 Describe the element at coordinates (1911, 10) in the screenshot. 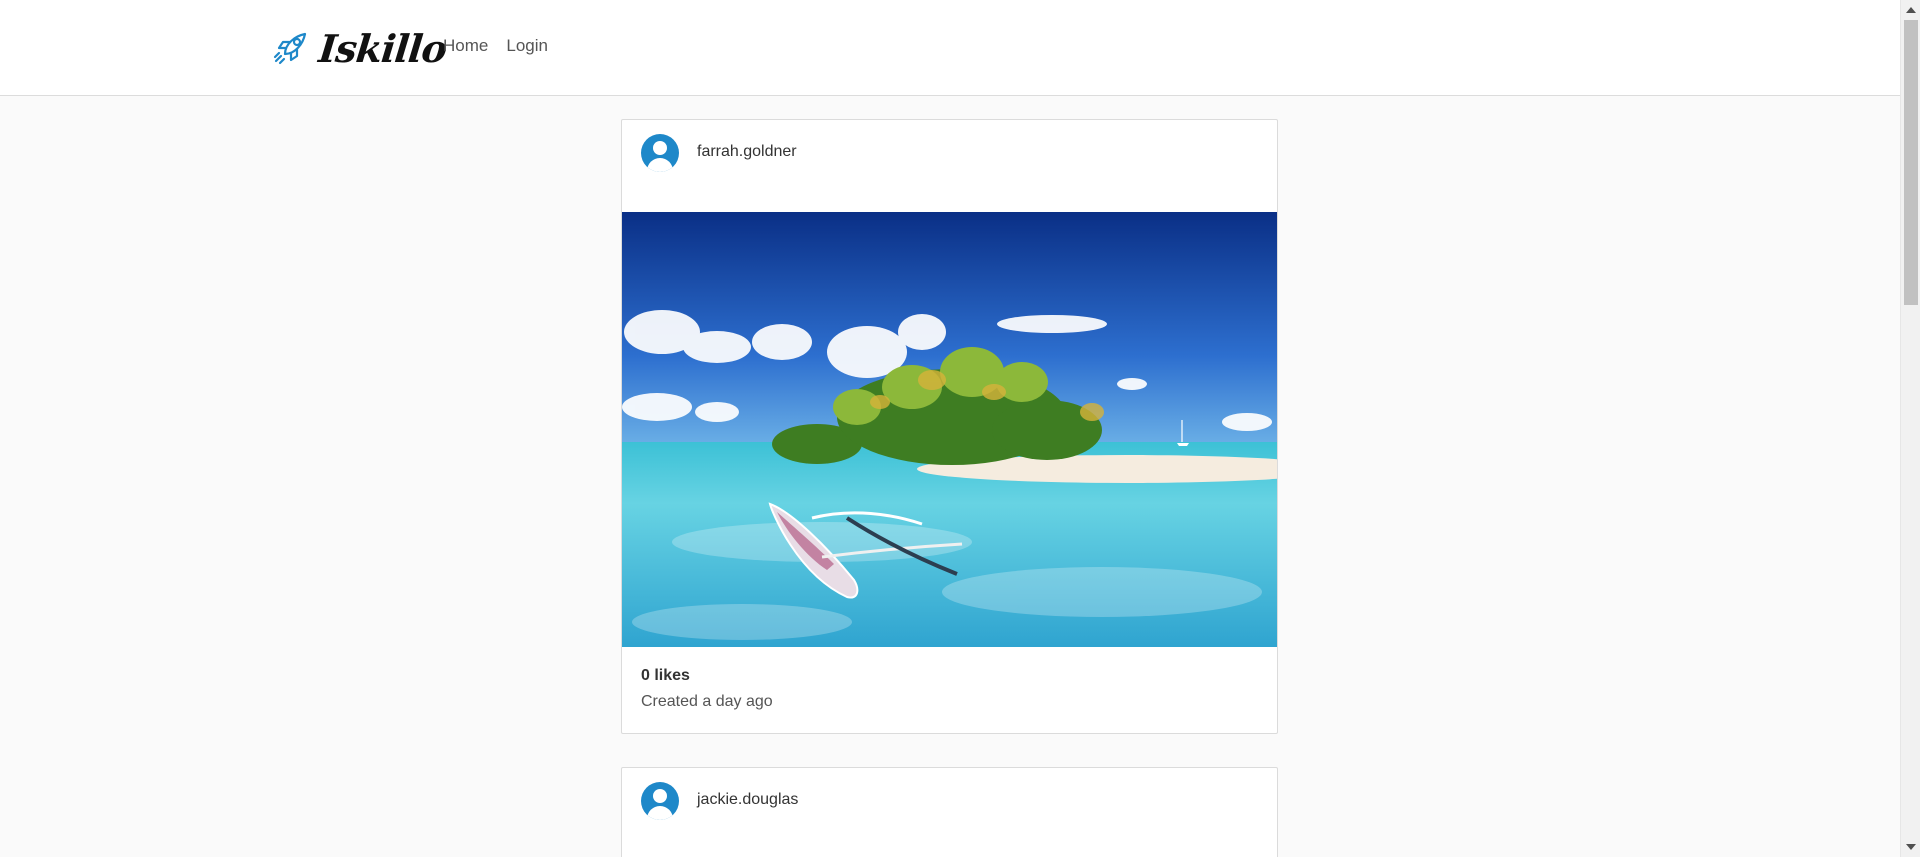

I see `scroll-up-icon` at that location.